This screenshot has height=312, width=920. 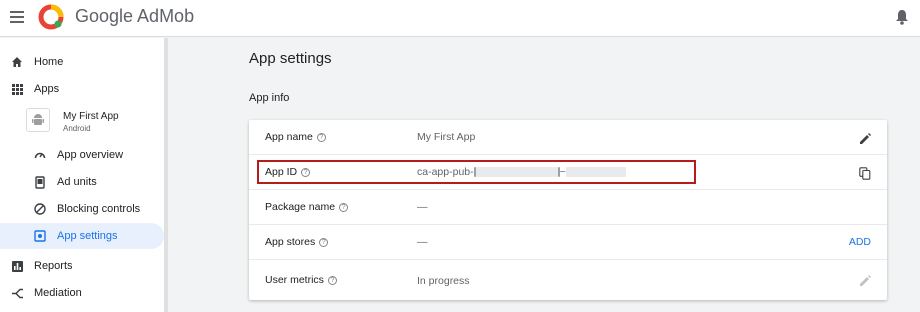 I want to click on edit-icon-disabled, so click(x=865, y=280).